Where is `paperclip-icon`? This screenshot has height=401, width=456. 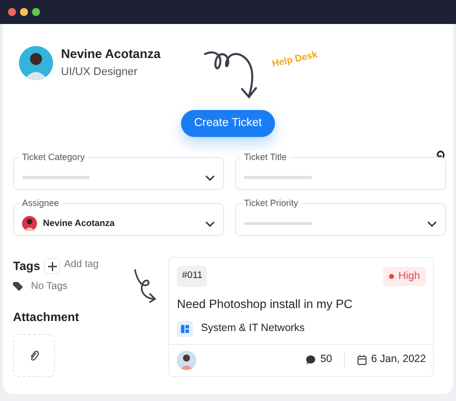
paperclip-icon is located at coordinates (34, 356).